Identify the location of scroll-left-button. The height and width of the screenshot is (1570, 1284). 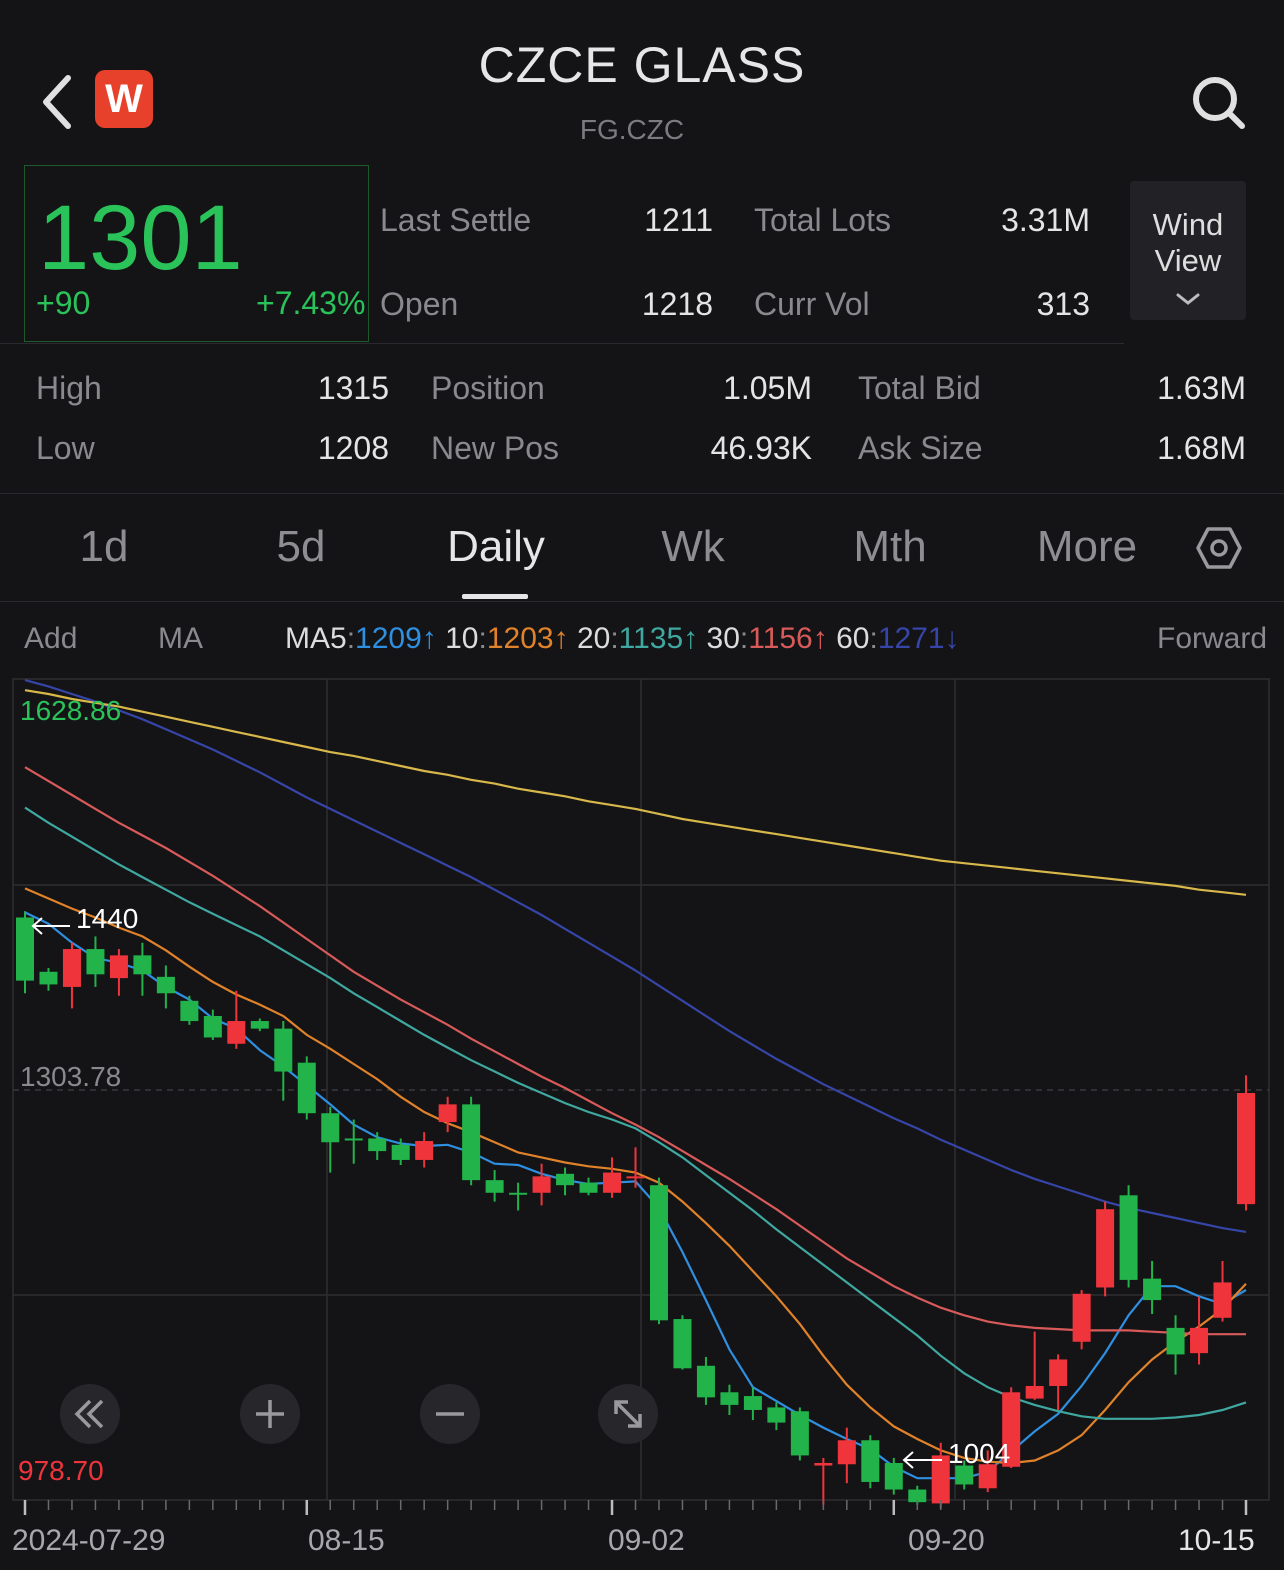
(90, 1414).